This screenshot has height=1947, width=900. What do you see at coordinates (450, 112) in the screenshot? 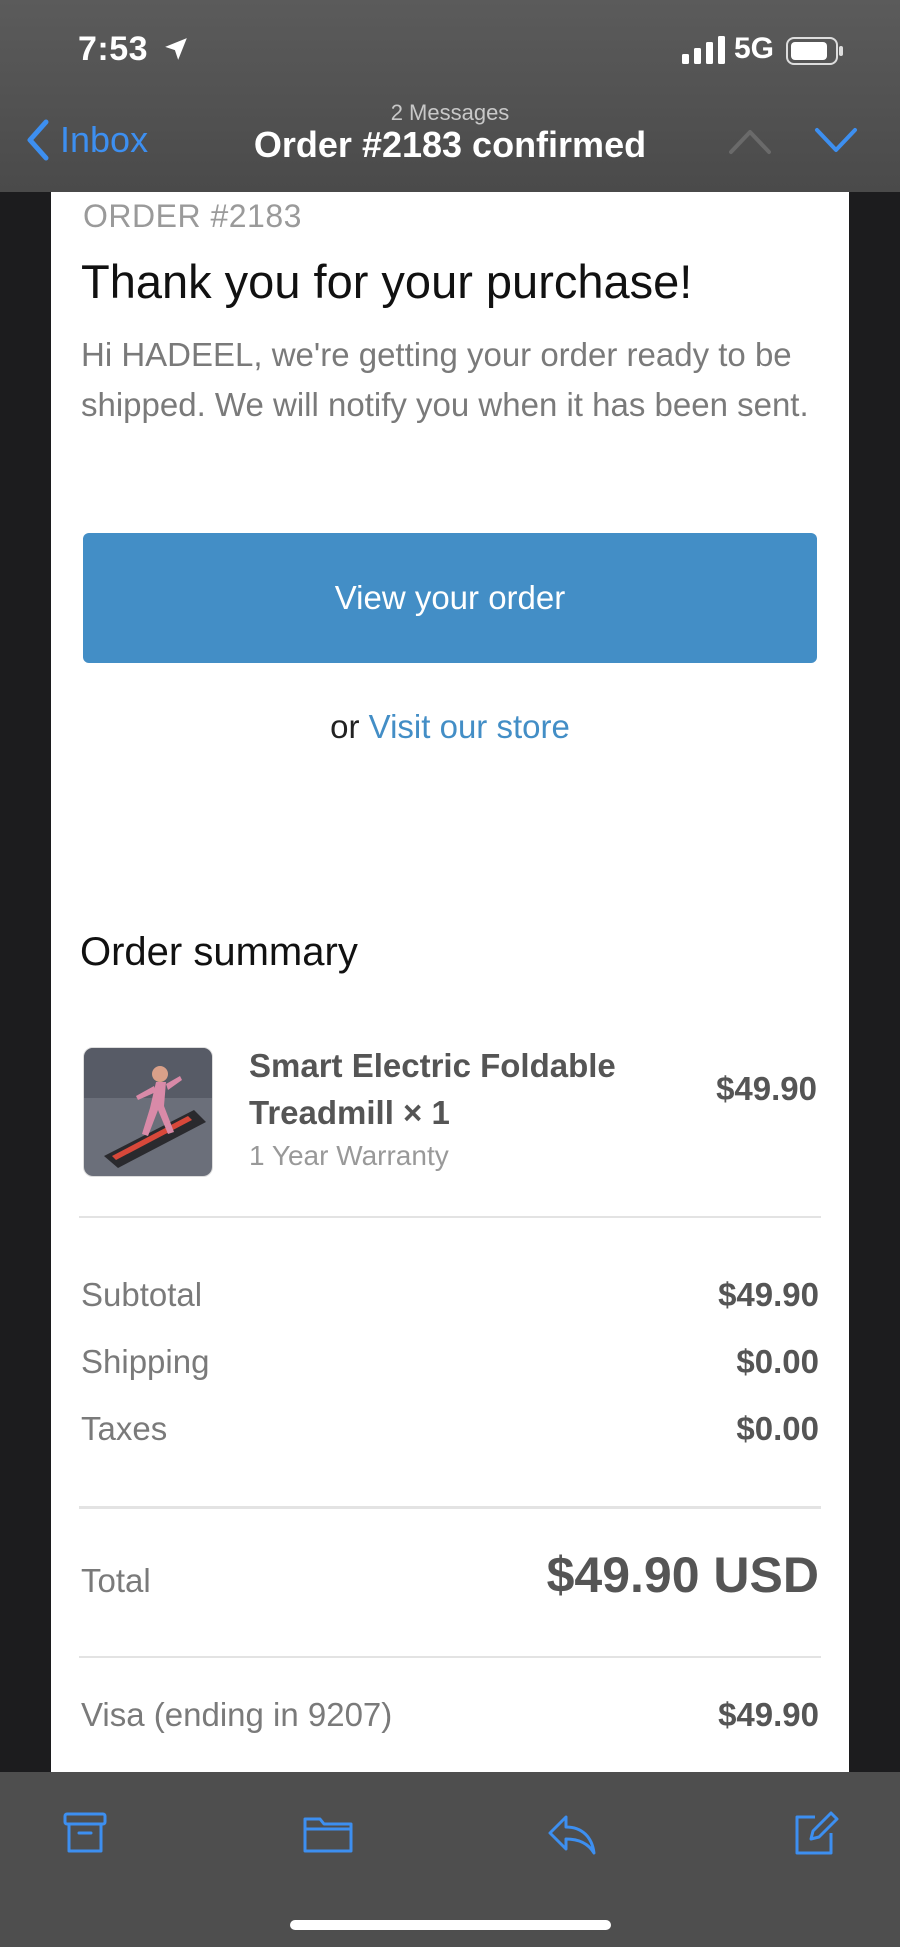
I see `message-count: 2 Messages` at bounding box center [450, 112].